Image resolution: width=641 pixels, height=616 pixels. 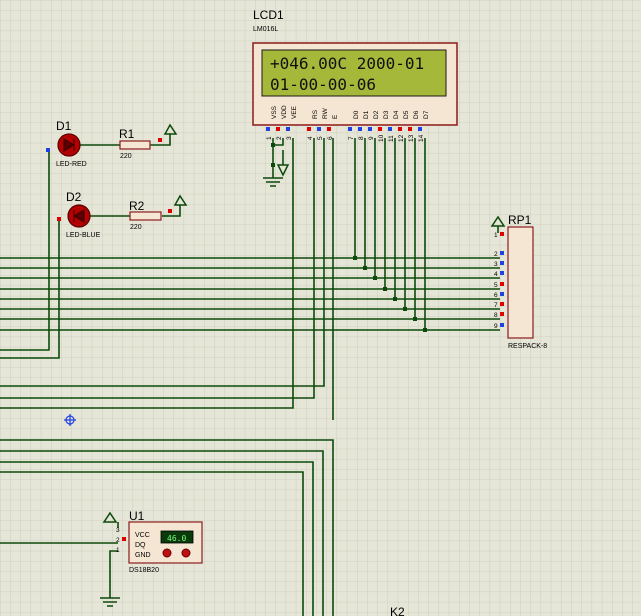 What do you see at coordinates (144, 570) in the screenshot?
I see `u1-part-label: DS18B20` at bounding box center [144, 570].